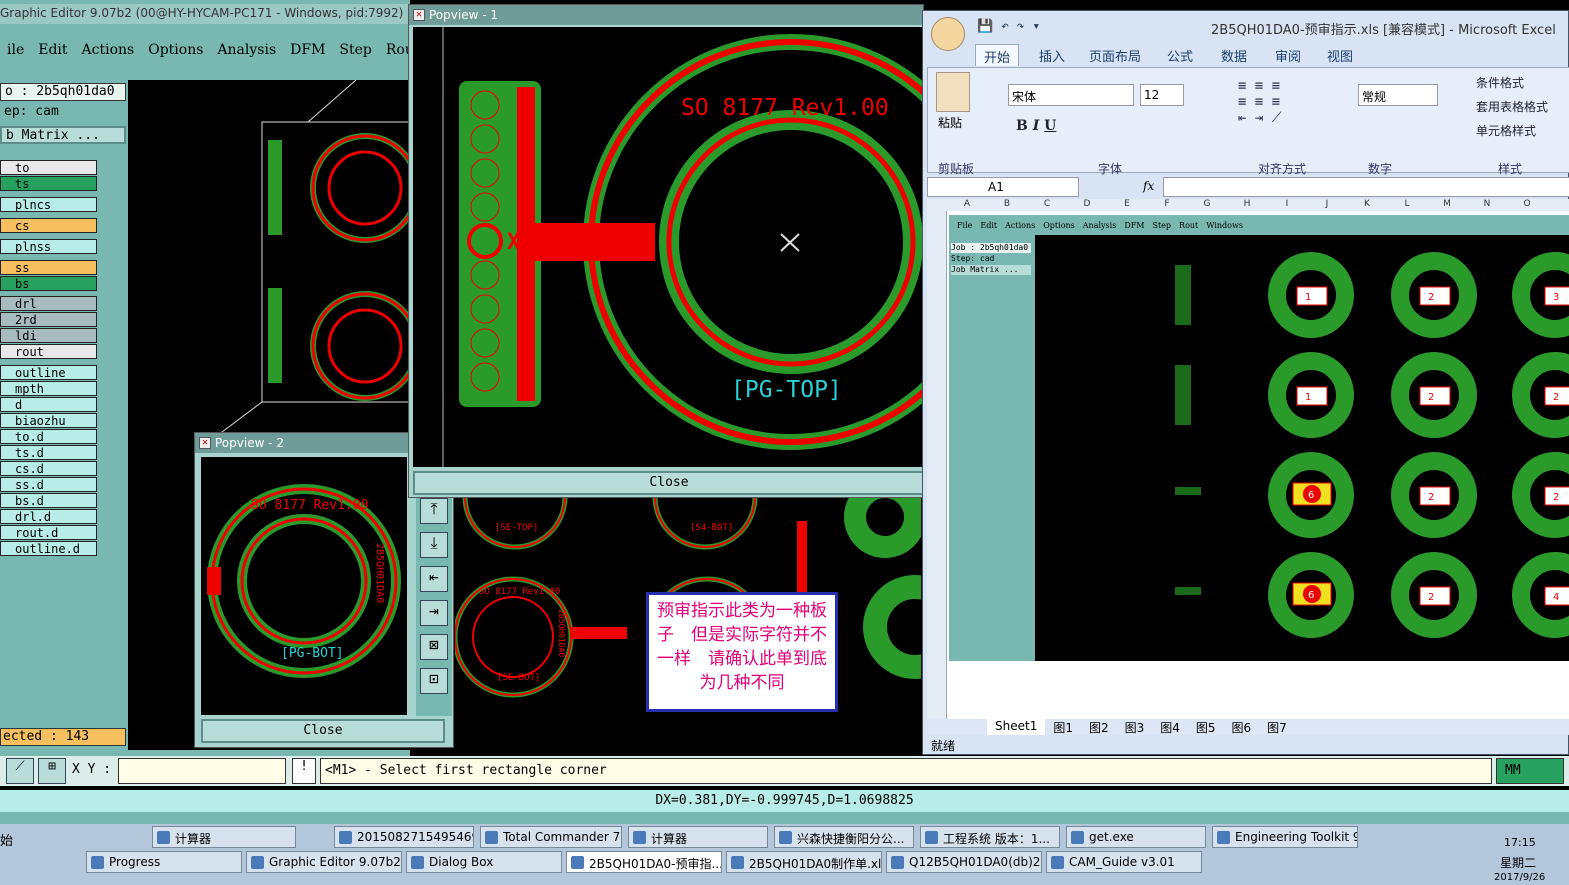  Describe the element at coordinates (1124, 862) in the screenshot. I see `taskbar-item: CAM_Guide v3.01` at that location.